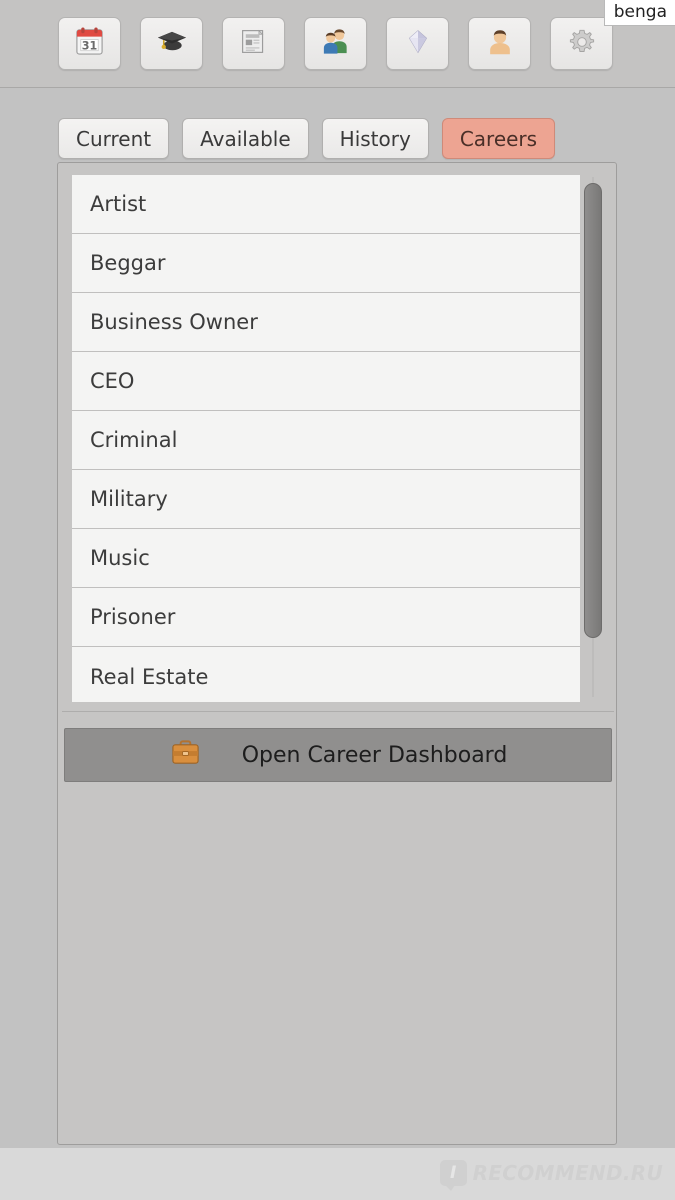 The height and width of the screenshot is (1200, 675). Describe the element at coordinates (326, 204) in the screenshot. I see `list-item: Artist` at that location.